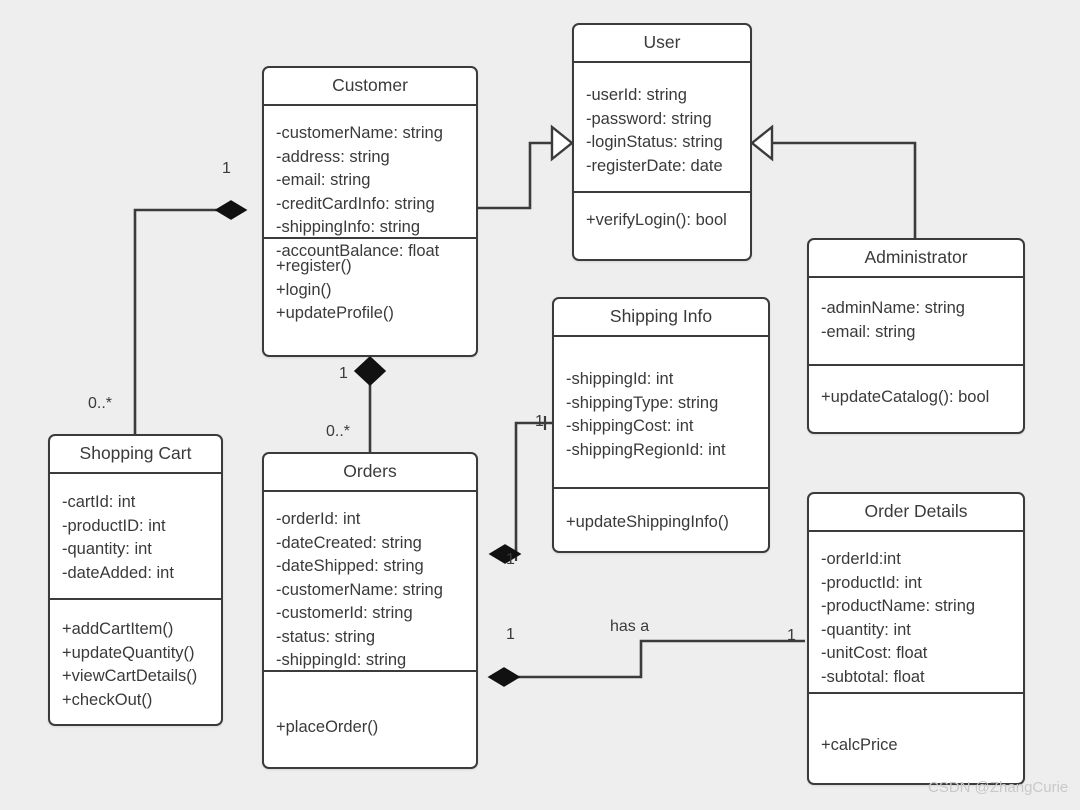  What do you see at coordinates (226, 168) in the screenshot?
I see `multiplicity-customer-cart-one: 1` at bounding box center [226, 168].